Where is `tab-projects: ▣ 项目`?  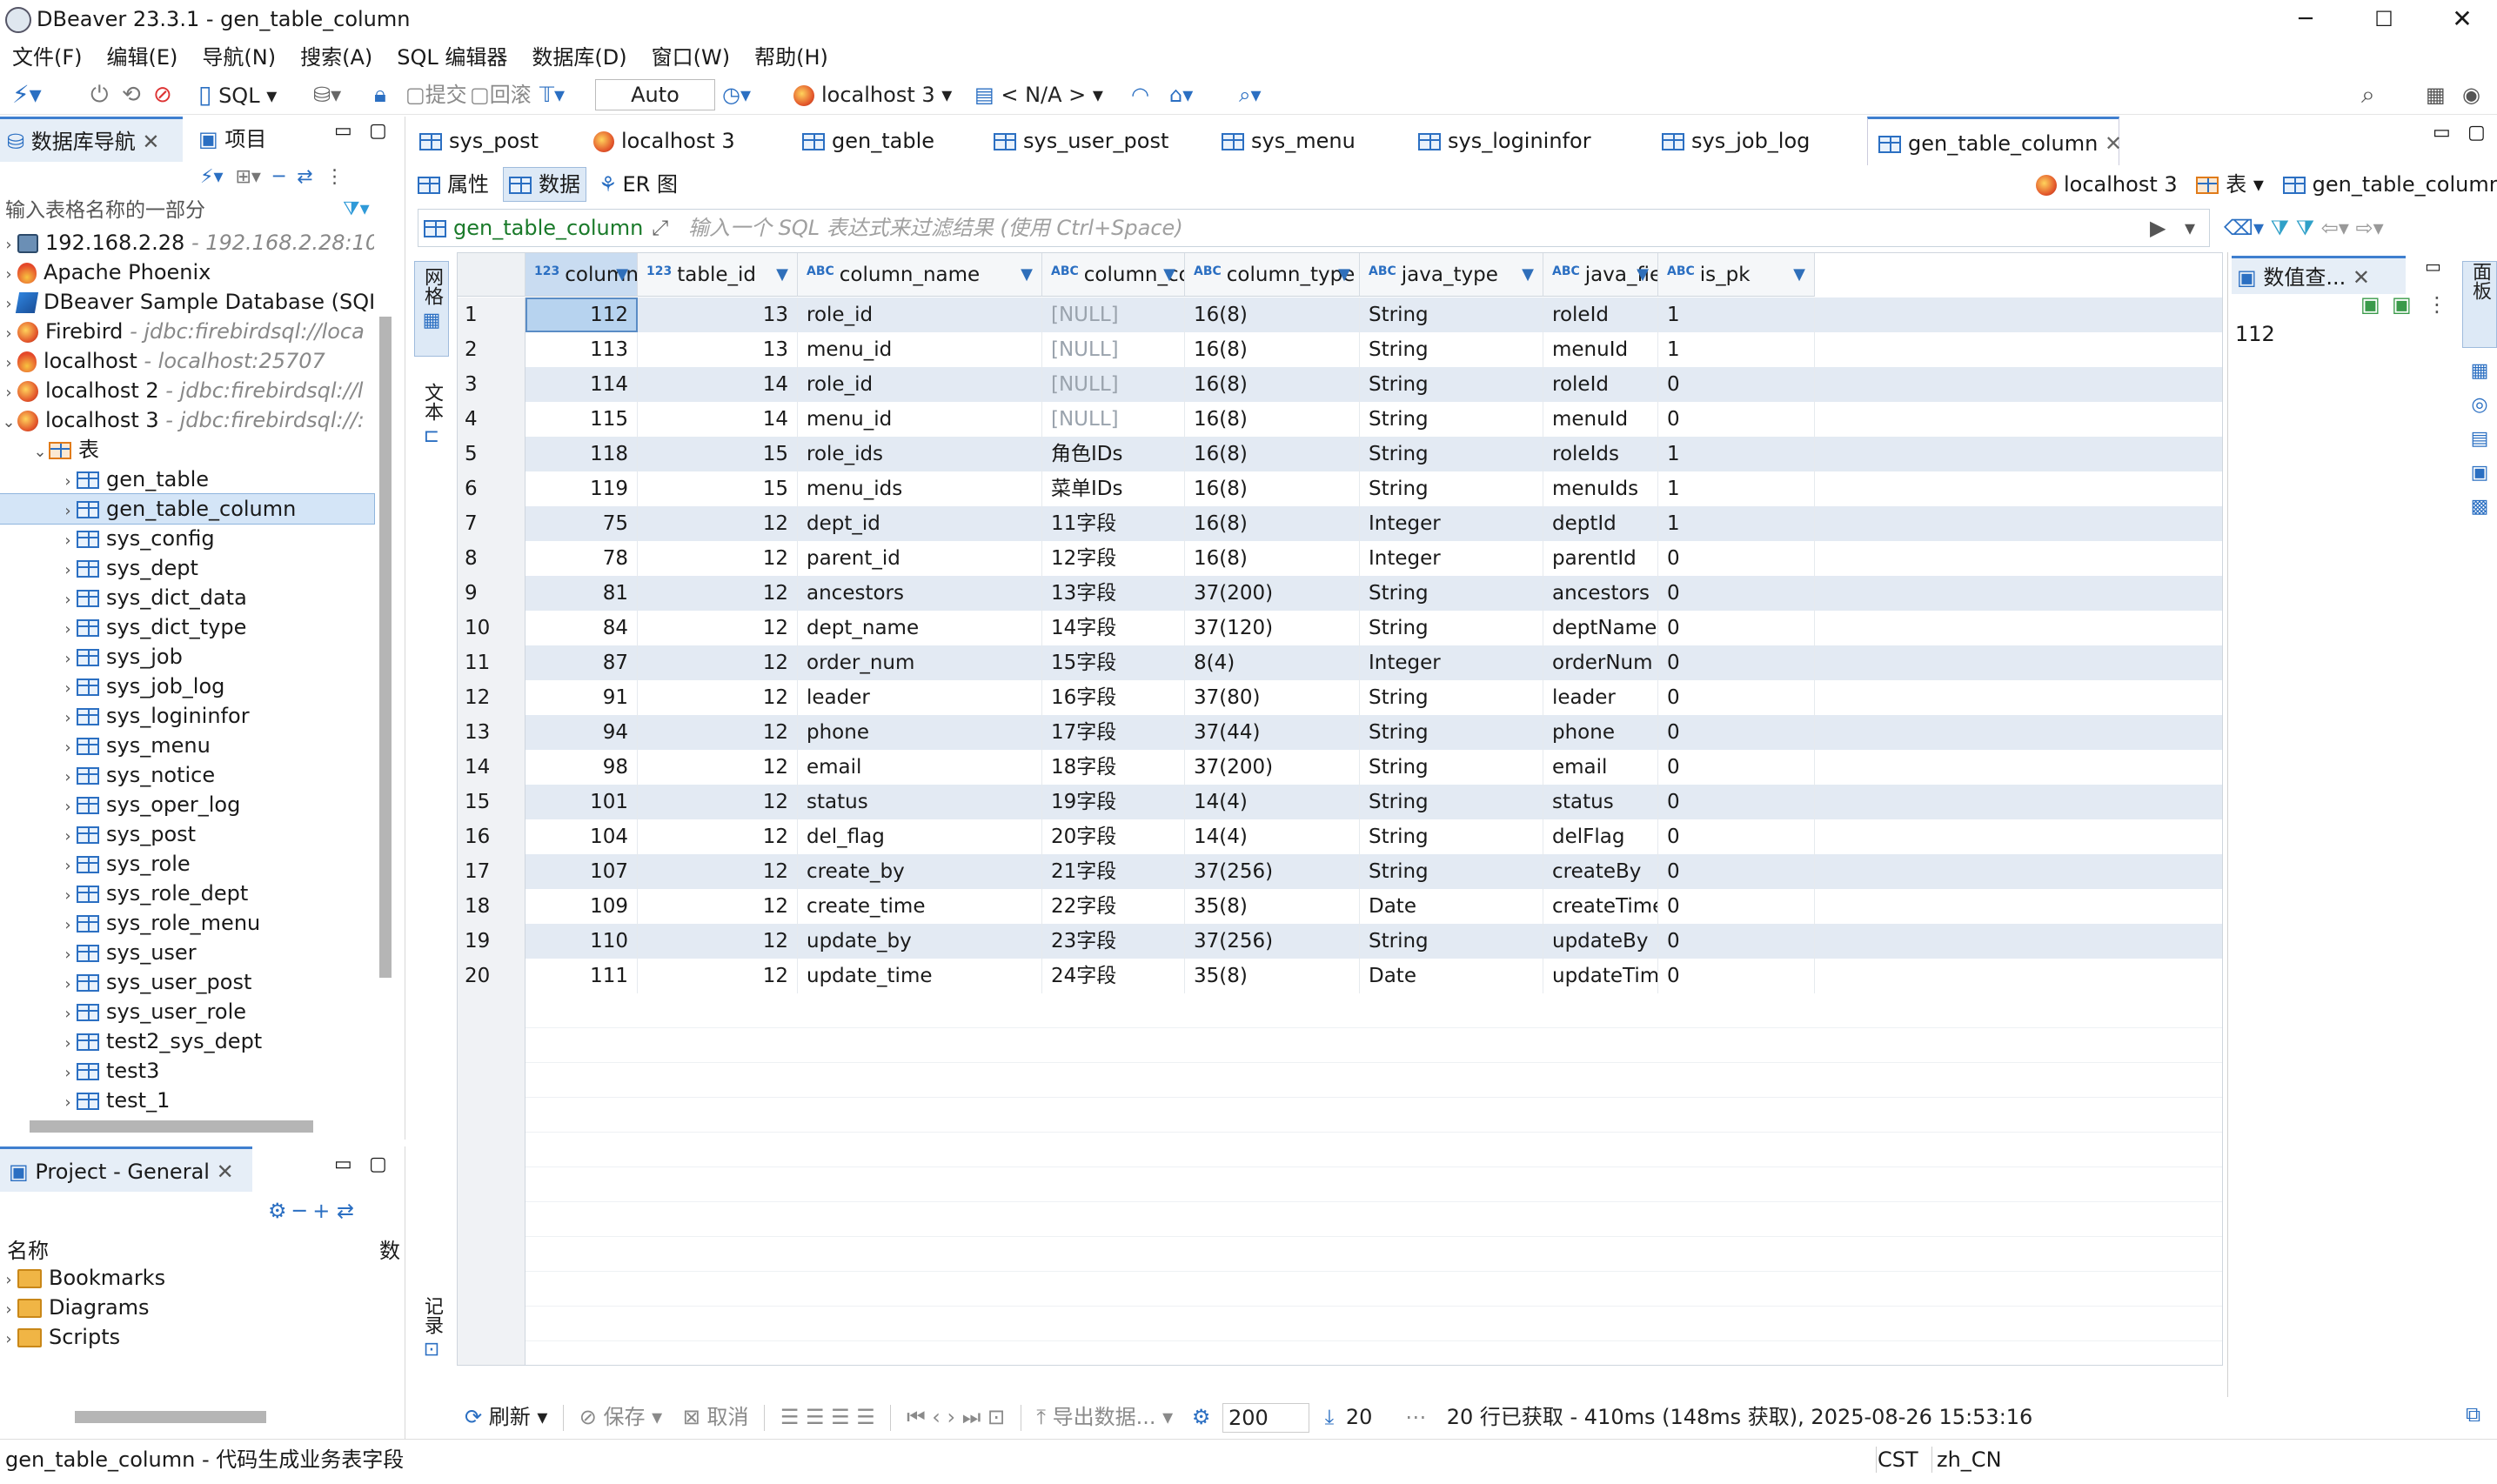 tab-projects: ▣ 项目 is located at coordinates (245, 140).